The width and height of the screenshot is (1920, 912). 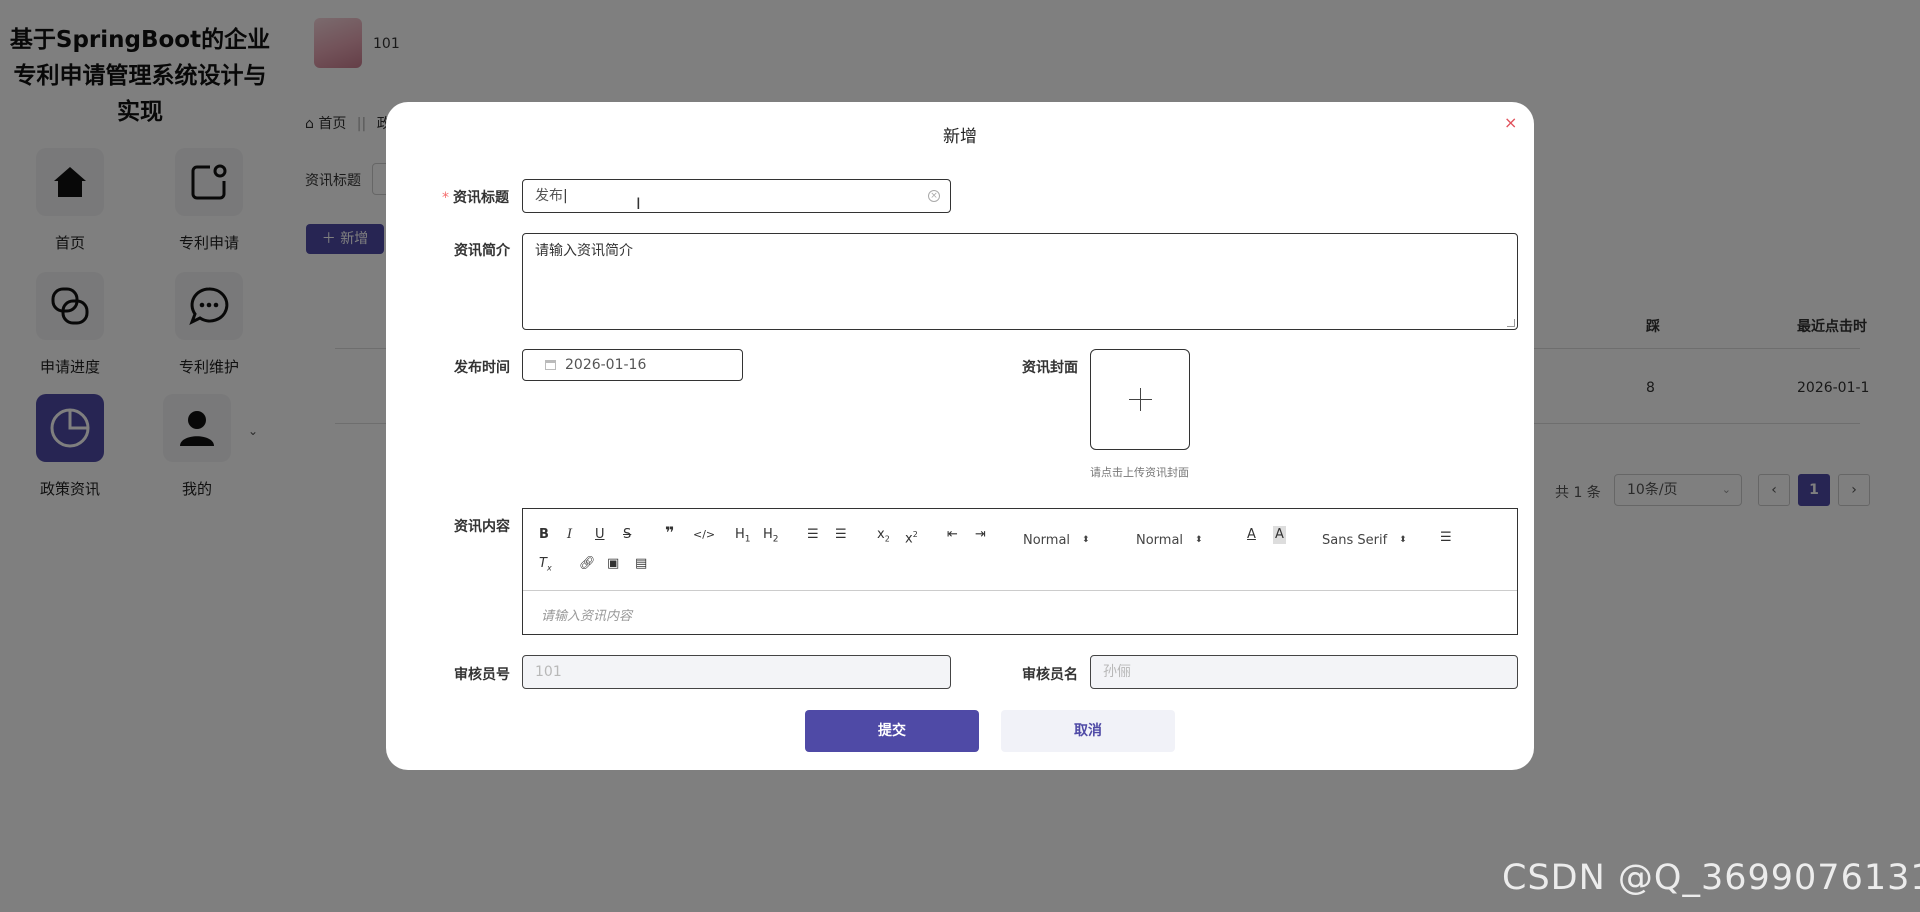 What do you see at coordinates (641, 564) in the screenshot?
I see `video-insert-icon: ▤` at bounding box center [641, 564].